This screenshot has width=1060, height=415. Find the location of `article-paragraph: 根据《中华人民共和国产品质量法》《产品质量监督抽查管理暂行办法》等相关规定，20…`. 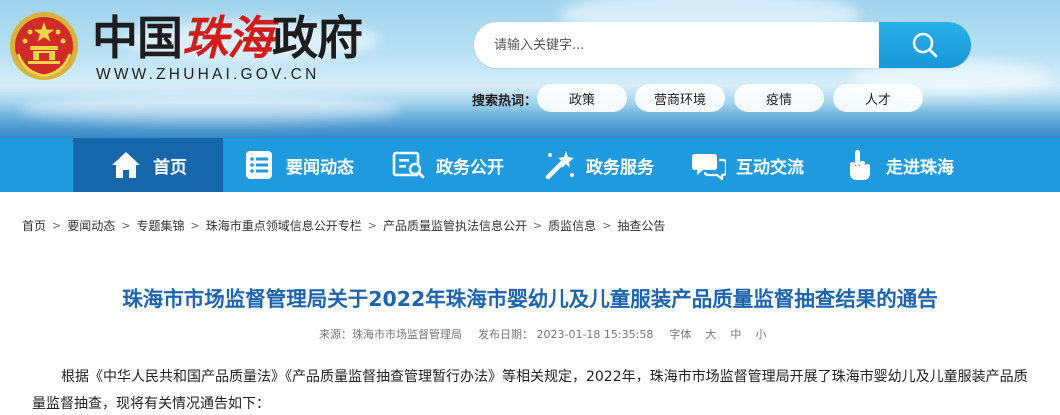

article-paragraph: 根据《中华人民共和国产品质量法》《产品质量监督抽查管理暂行办法》等相关规定，20… is located at coordinates (530, 390).